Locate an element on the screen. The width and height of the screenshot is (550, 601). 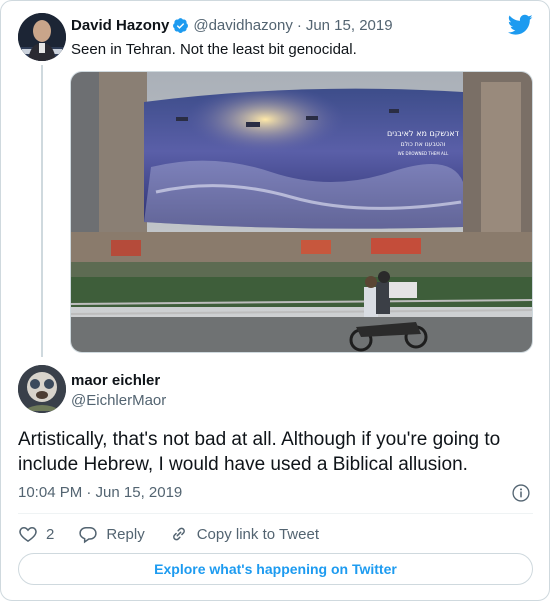
billboard-text-line-3: WE DROWNED THEM ALL is located at coordinates (423, 153).